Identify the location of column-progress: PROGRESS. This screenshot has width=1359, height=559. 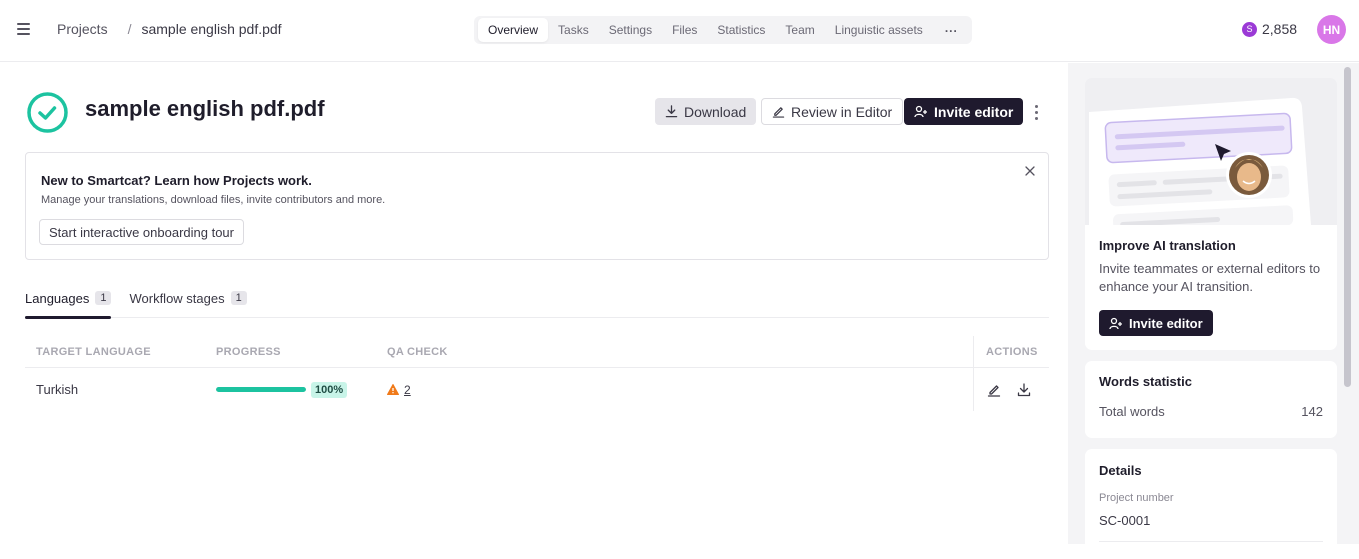
(248, 351).